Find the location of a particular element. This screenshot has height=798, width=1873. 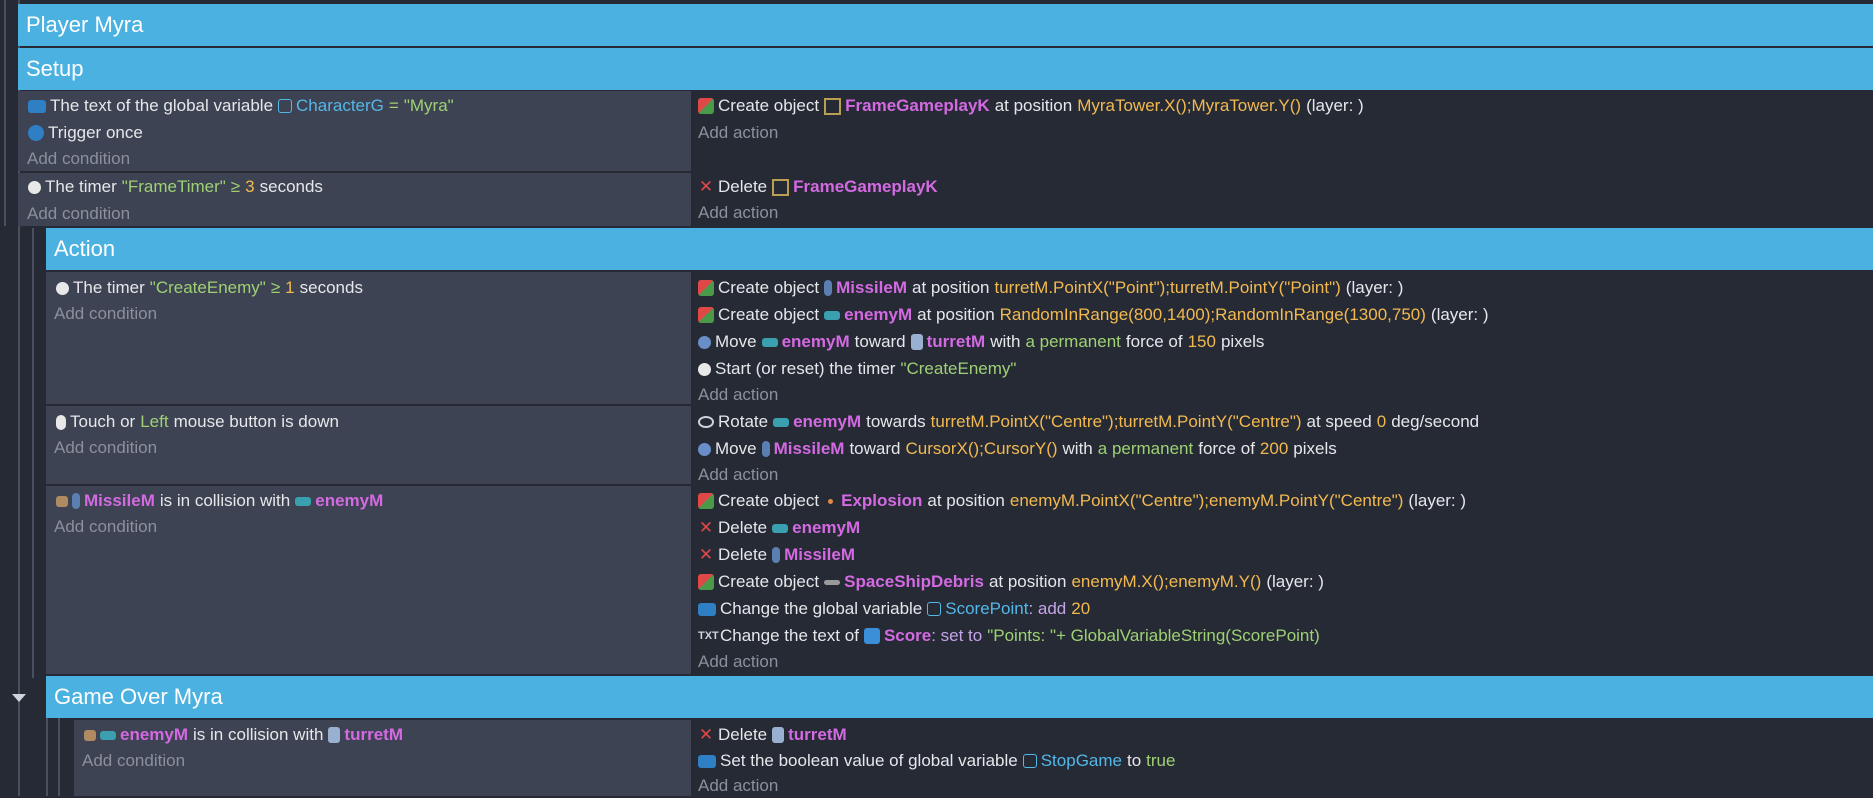

timer-icon is located at coordinates (62, 288).